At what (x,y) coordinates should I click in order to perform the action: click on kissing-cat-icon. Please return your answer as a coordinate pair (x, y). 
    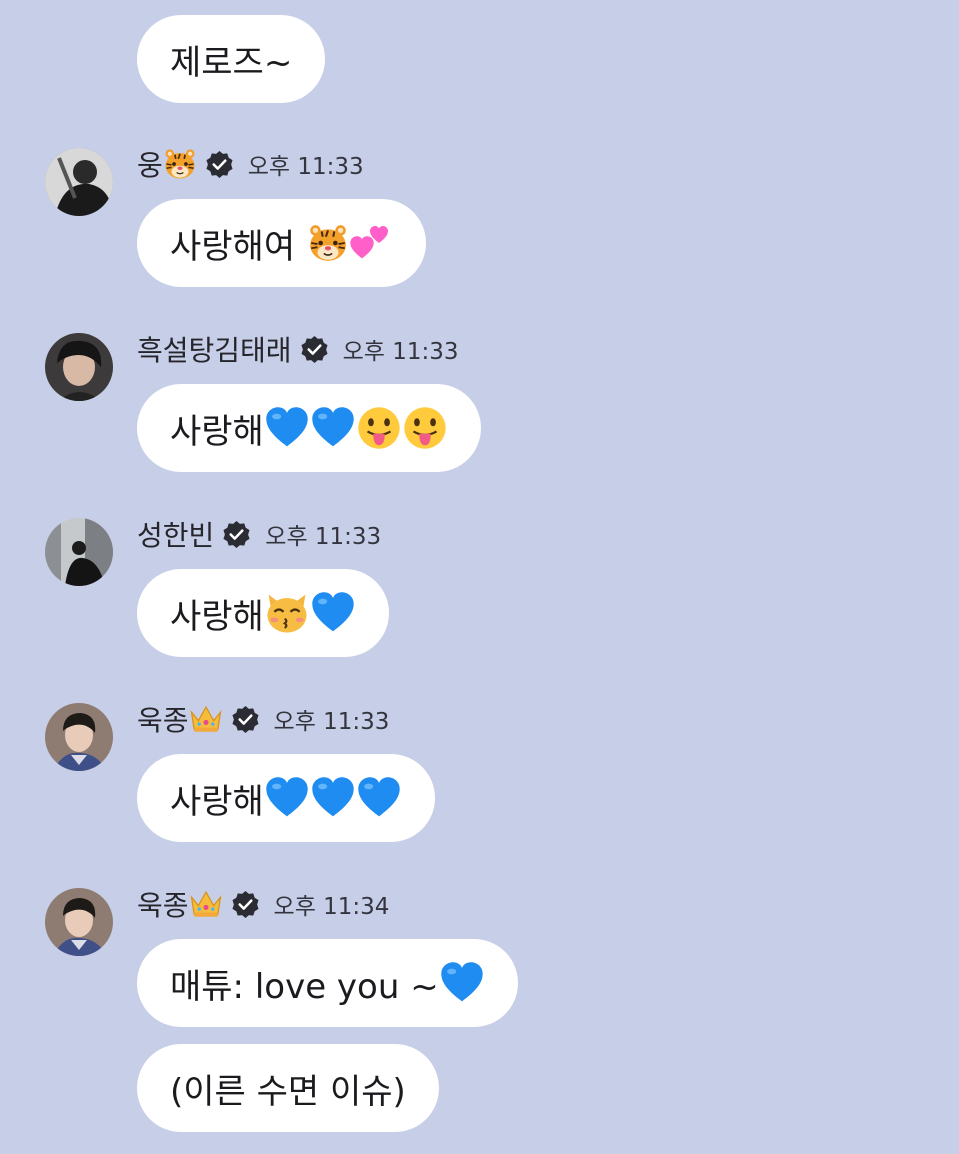
    Looking at the image, I should click on (287, 613).